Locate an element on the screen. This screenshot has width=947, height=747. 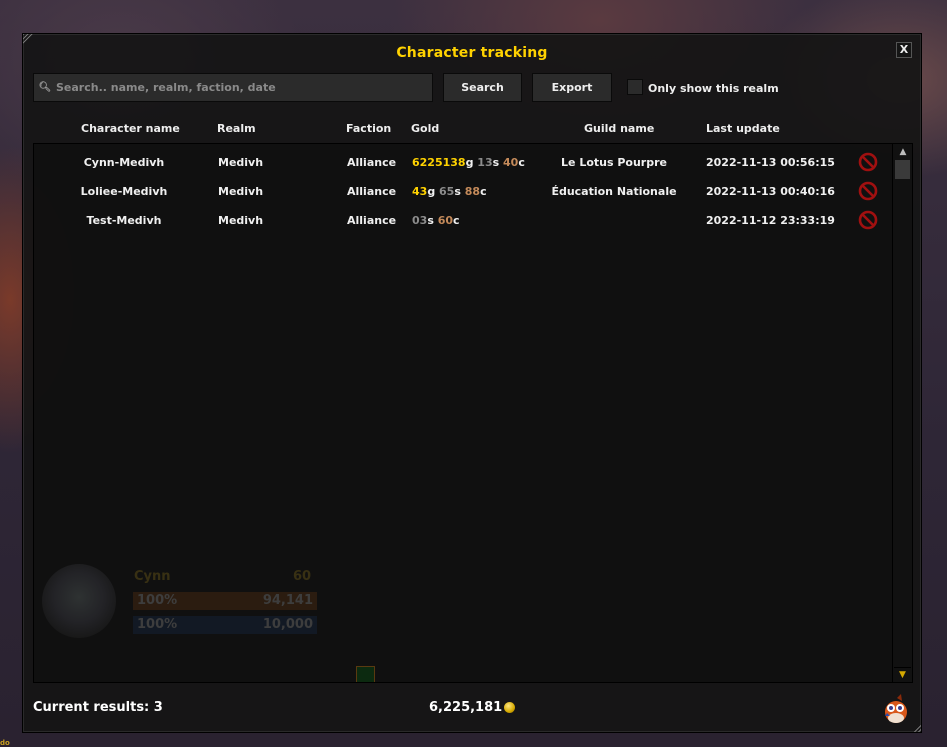
guild-name: Le Lotus Pourpre is located at coordinates (614, 162).